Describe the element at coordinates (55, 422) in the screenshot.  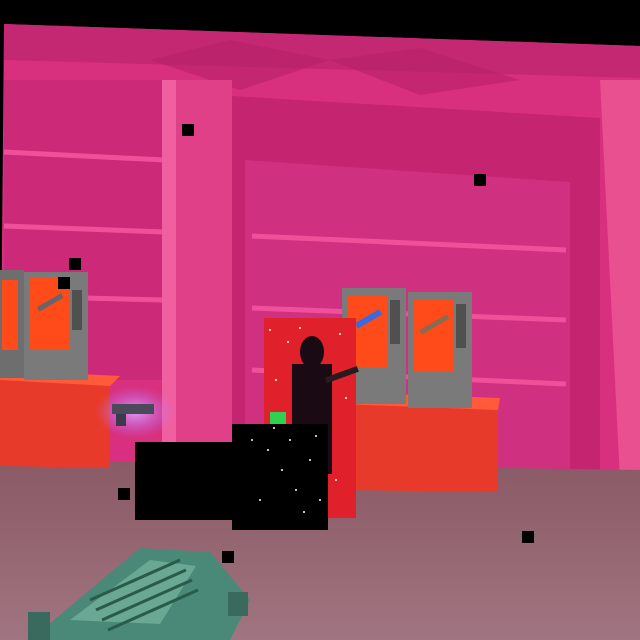
I see `counter-left` at that location.